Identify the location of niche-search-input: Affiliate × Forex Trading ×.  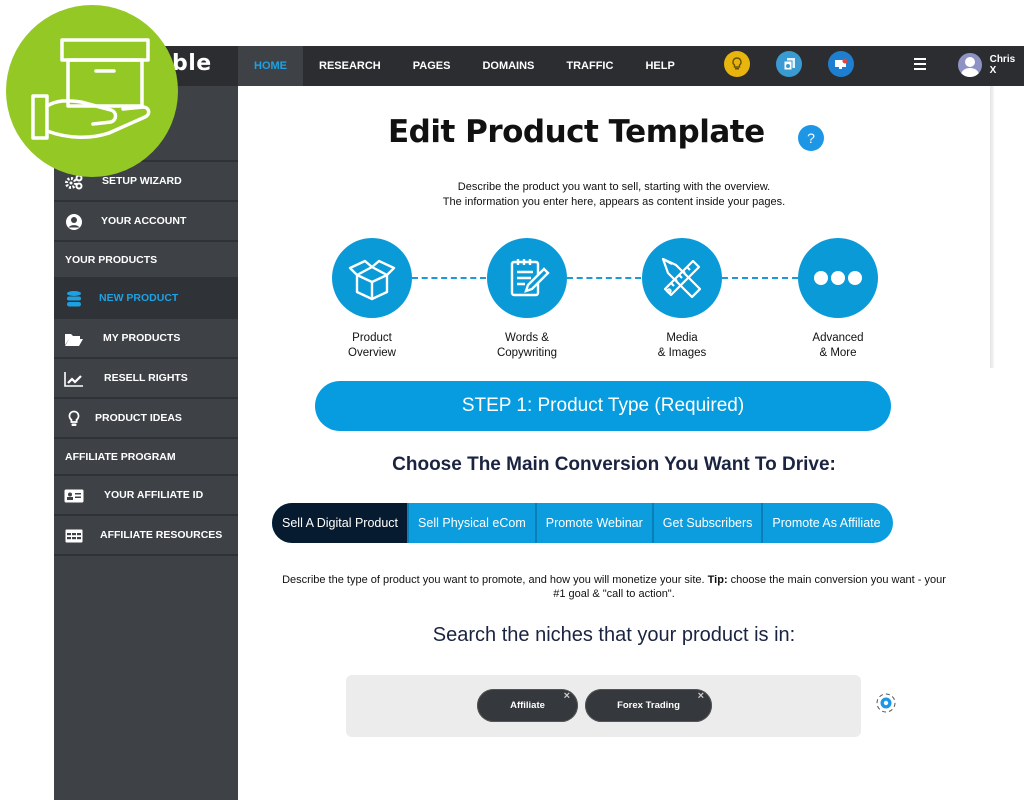
(603, 706).